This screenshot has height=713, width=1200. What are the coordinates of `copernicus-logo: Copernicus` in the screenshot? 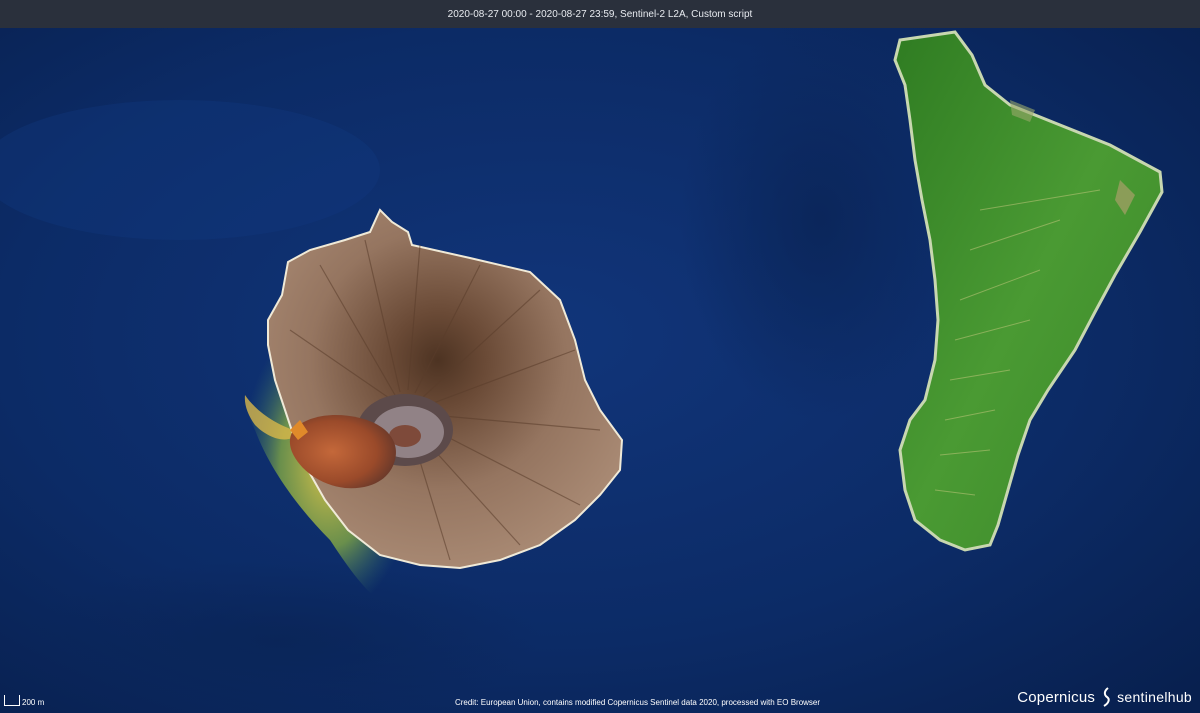 It's located at (1056, 697).